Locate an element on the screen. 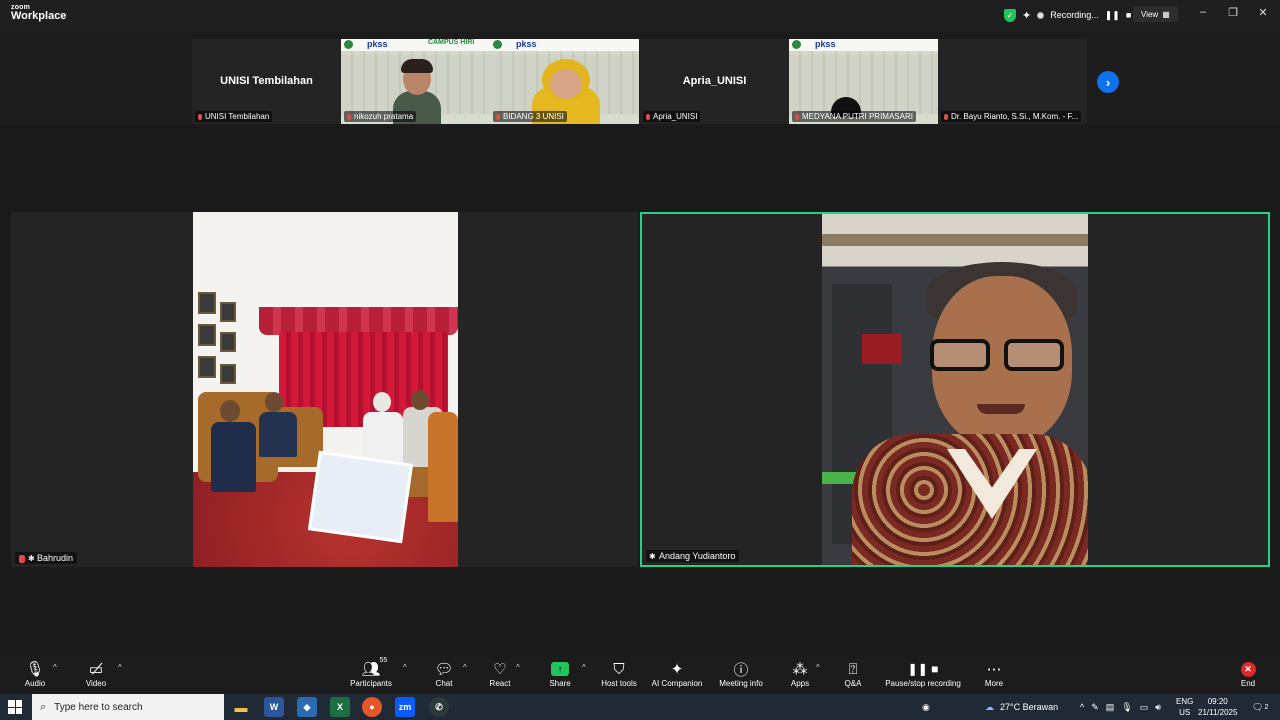  share-label: Share is located at coordinates (560, 683).